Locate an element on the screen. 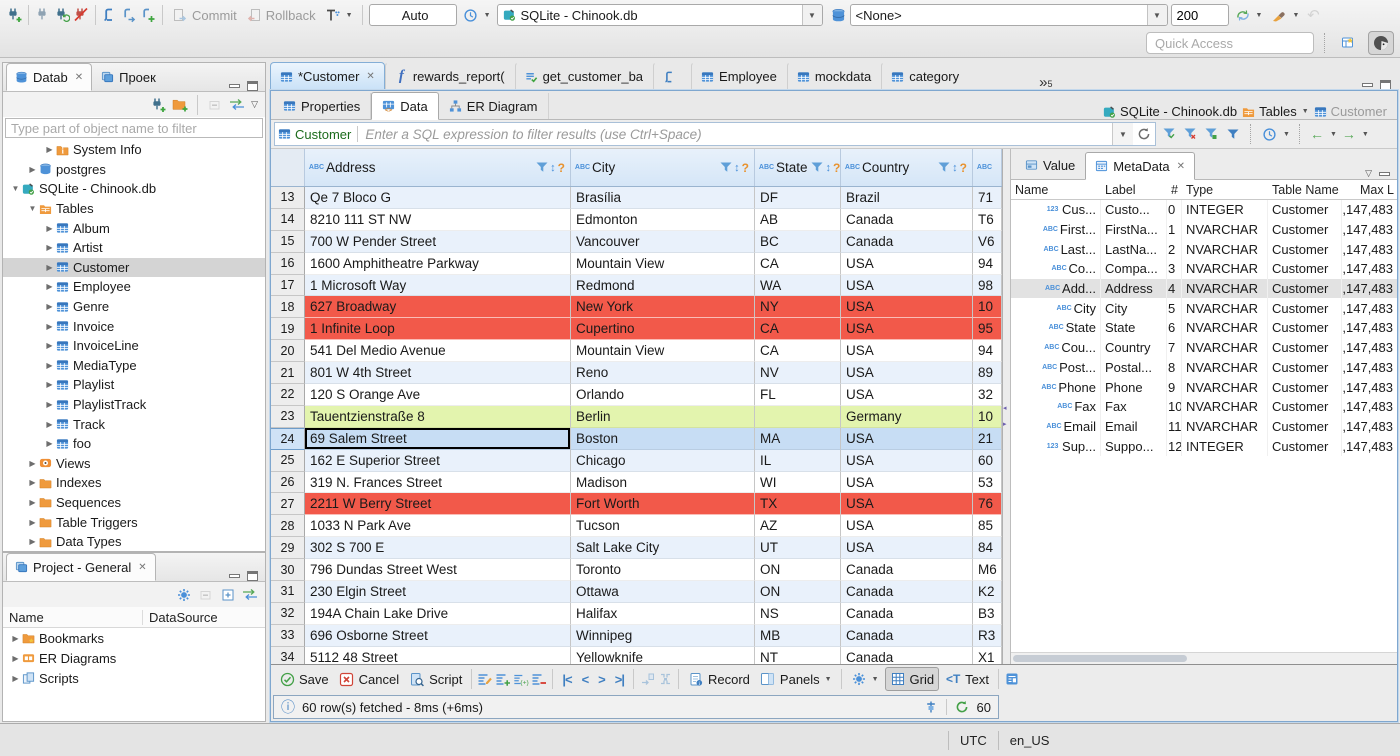 The image size is (1400, 756). calc-panel-icon is located at coordinates (1012, 679).